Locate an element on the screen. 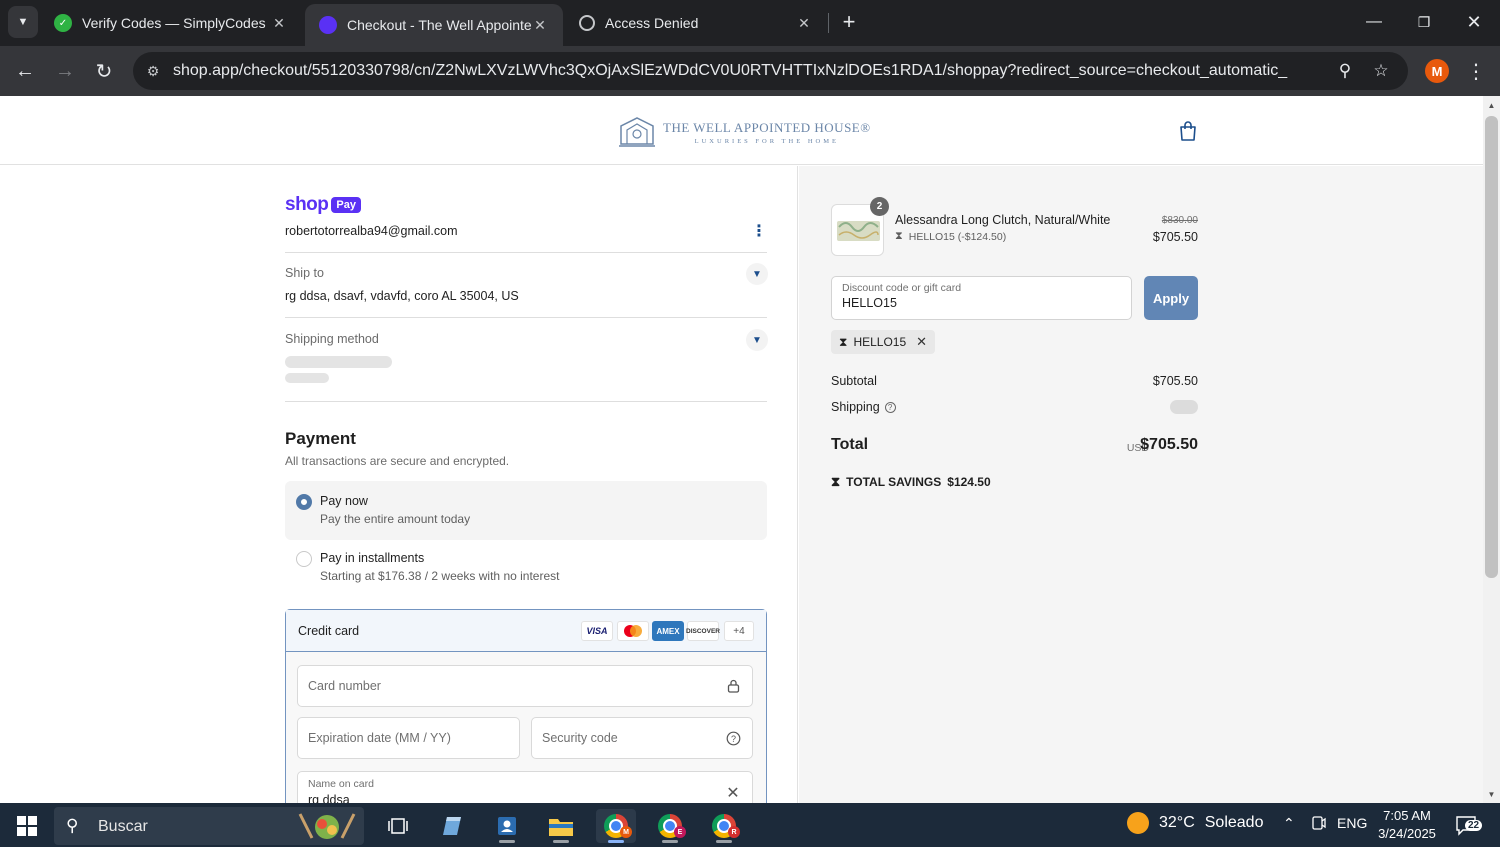 The image size is (1500, 847). chevron-down-icon: ▼ is located at coordinates (757, 274).